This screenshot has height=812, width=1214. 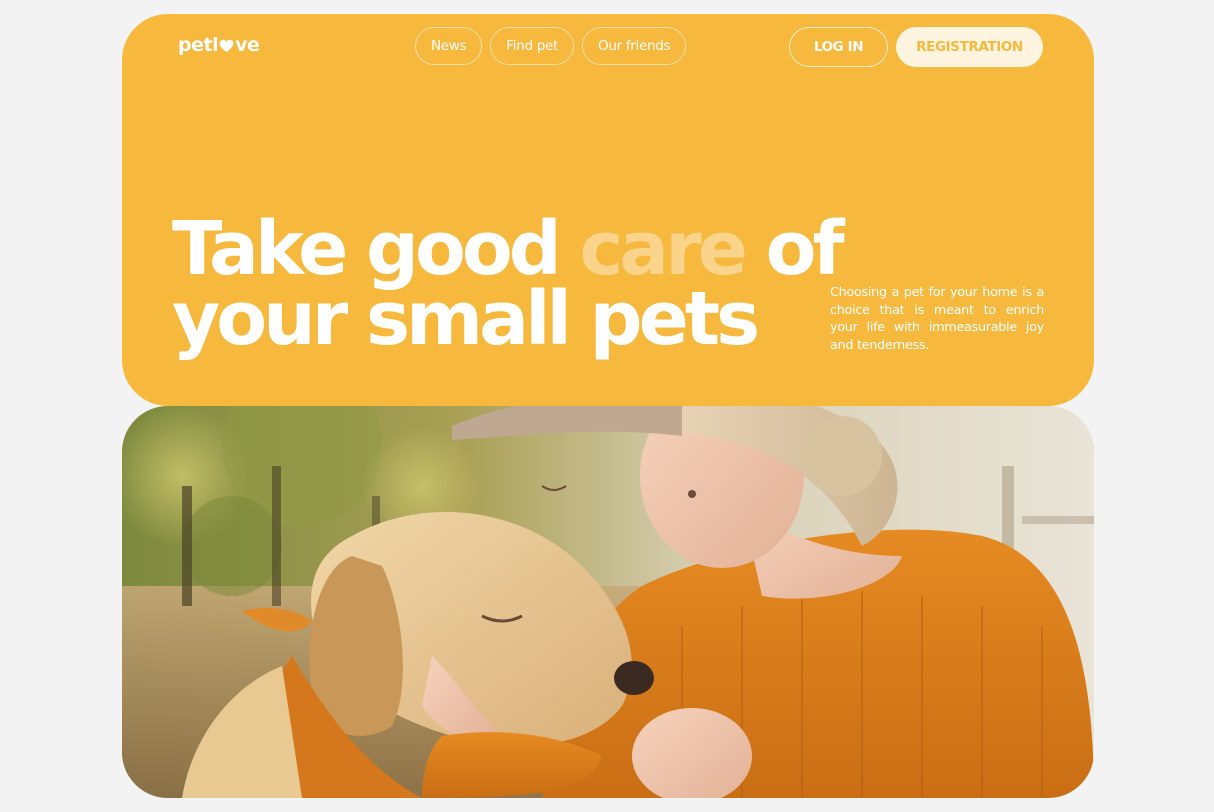 What do you see at coordinates (838, 47) in the screenshot?
I see `login-button: LOG IN` at bounding box center [838, 47].